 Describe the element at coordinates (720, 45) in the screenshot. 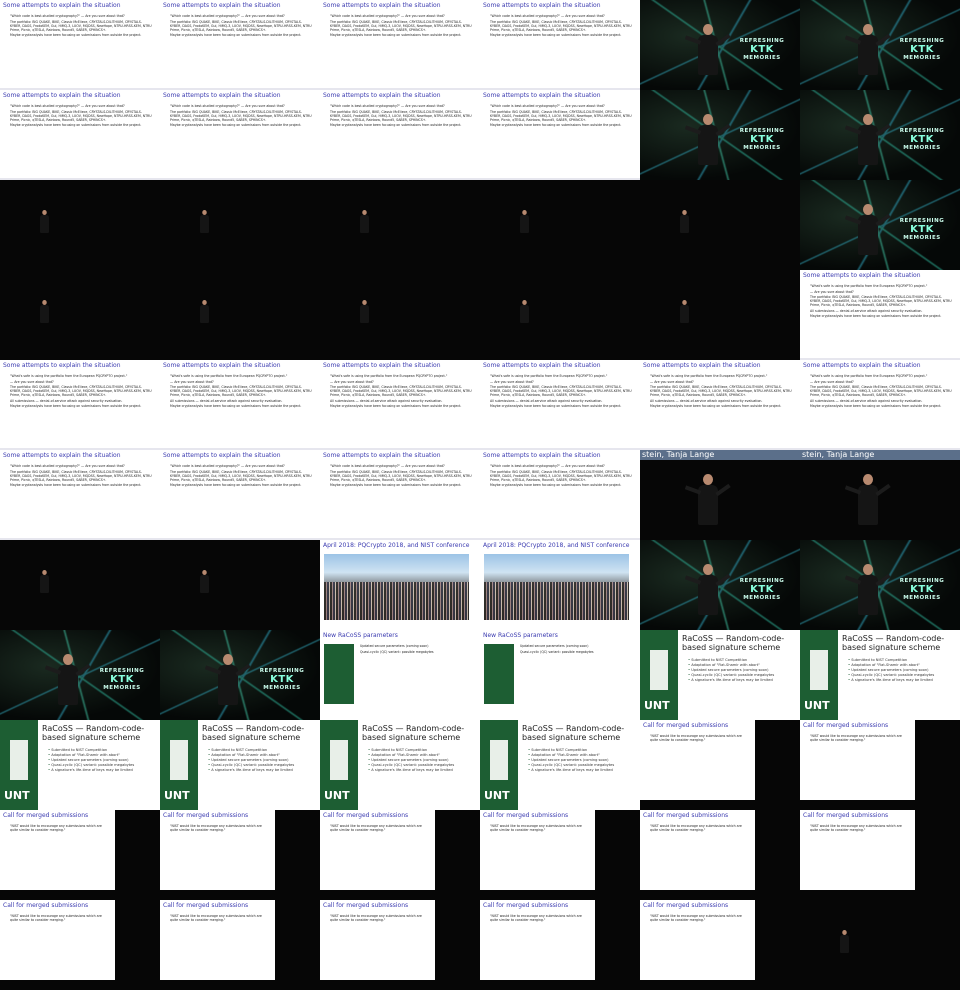

I see `video-frame: REFRESHING KTK MEMORIES` at that location.